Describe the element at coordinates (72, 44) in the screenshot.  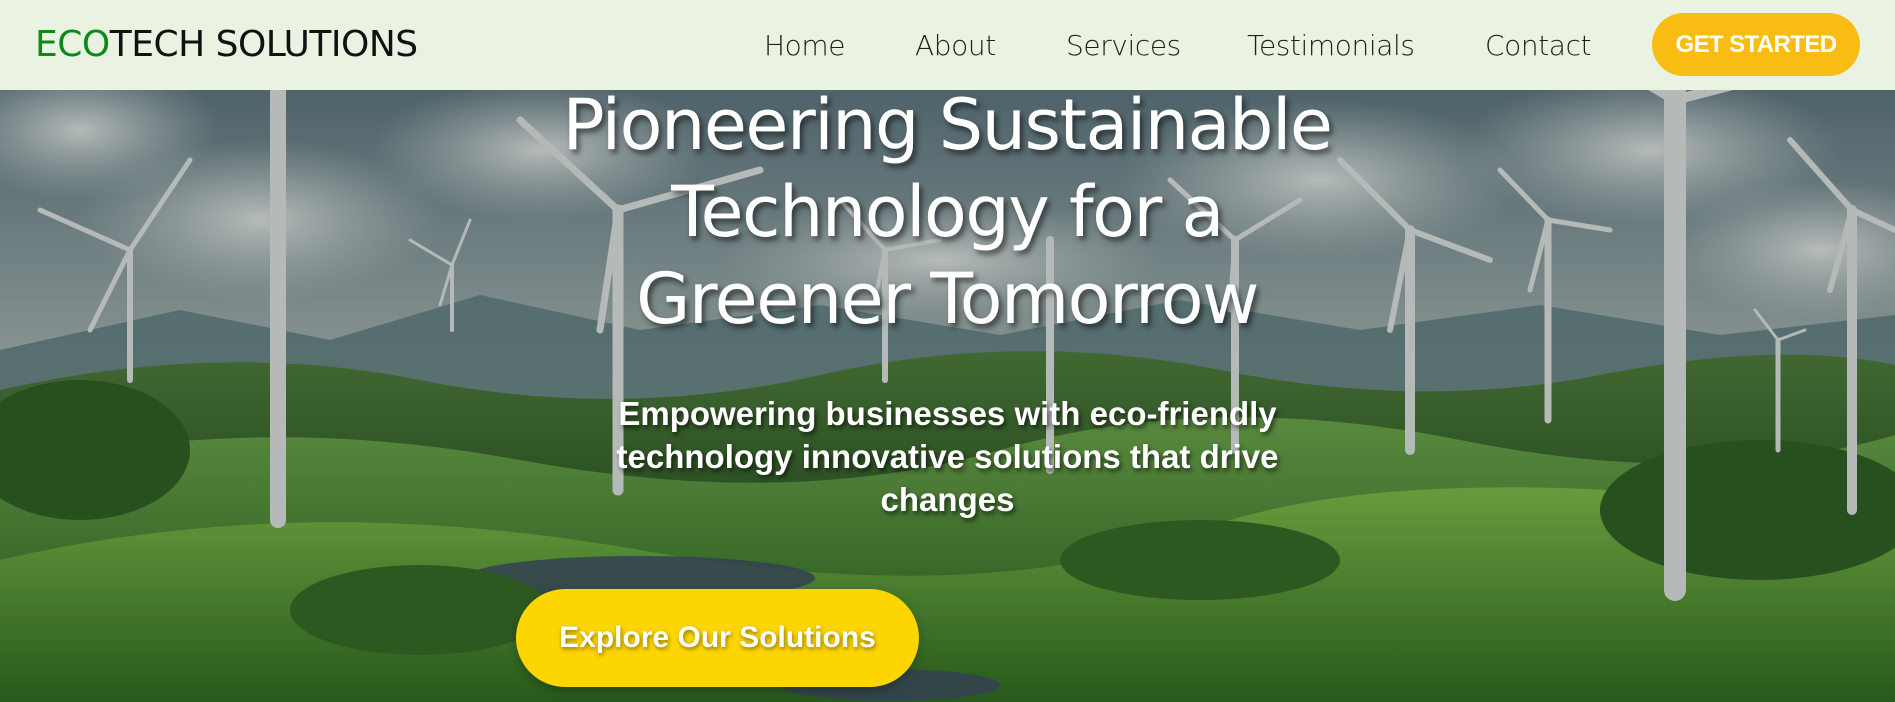
I see `logo-eco: ECO` at that location.